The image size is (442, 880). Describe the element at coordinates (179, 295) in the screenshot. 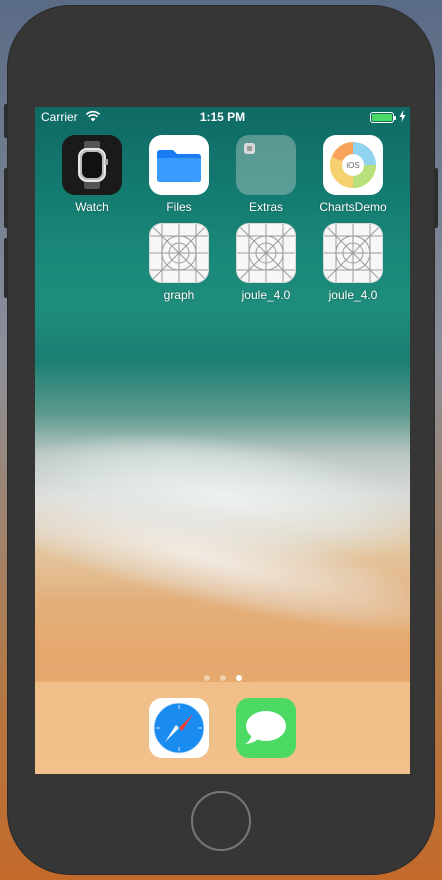

I see `app-label: graph` at that location.